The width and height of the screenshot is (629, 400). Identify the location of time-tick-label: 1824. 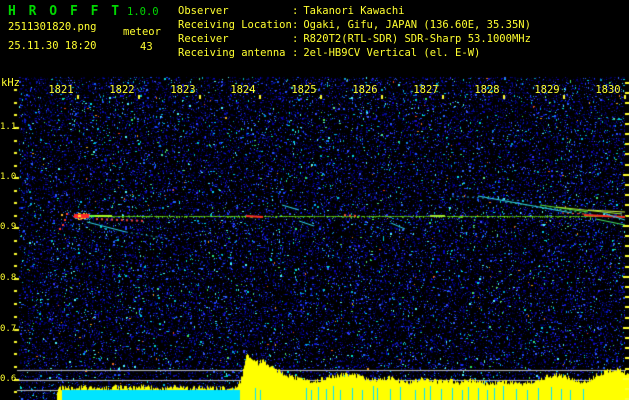
(243, 90).